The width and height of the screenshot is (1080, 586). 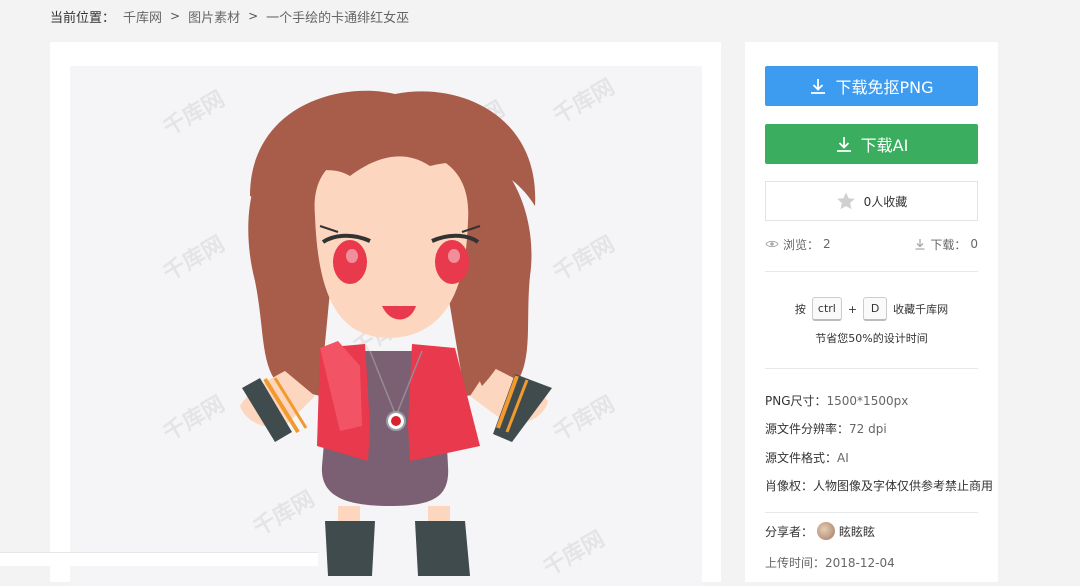 I want to click on upload-date: 2018-12-04, so click(x=860, y=563).